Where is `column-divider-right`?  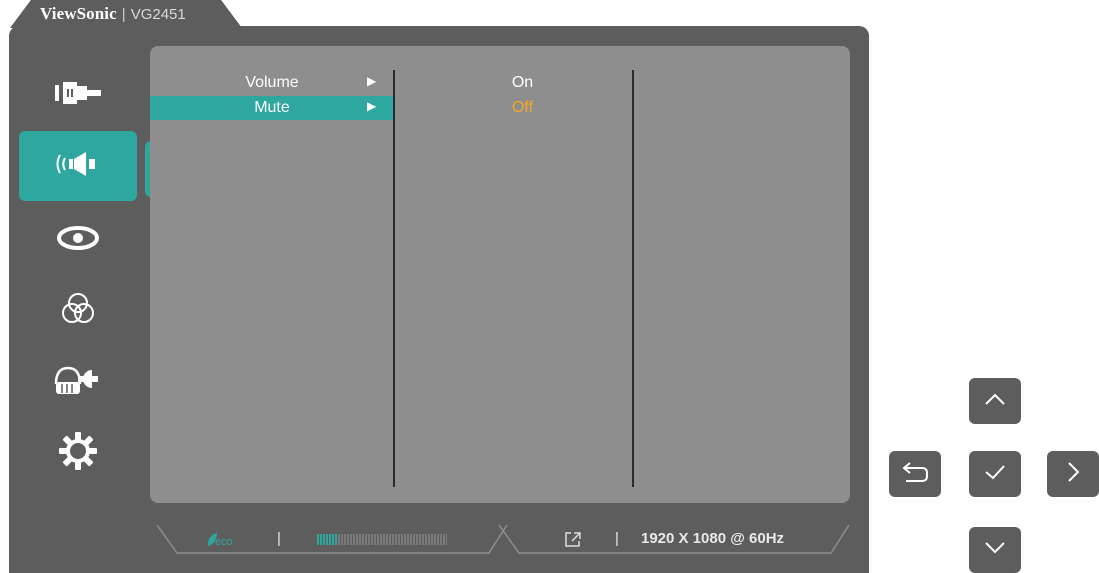
column-divider-right is located at coordinates (633, 278).